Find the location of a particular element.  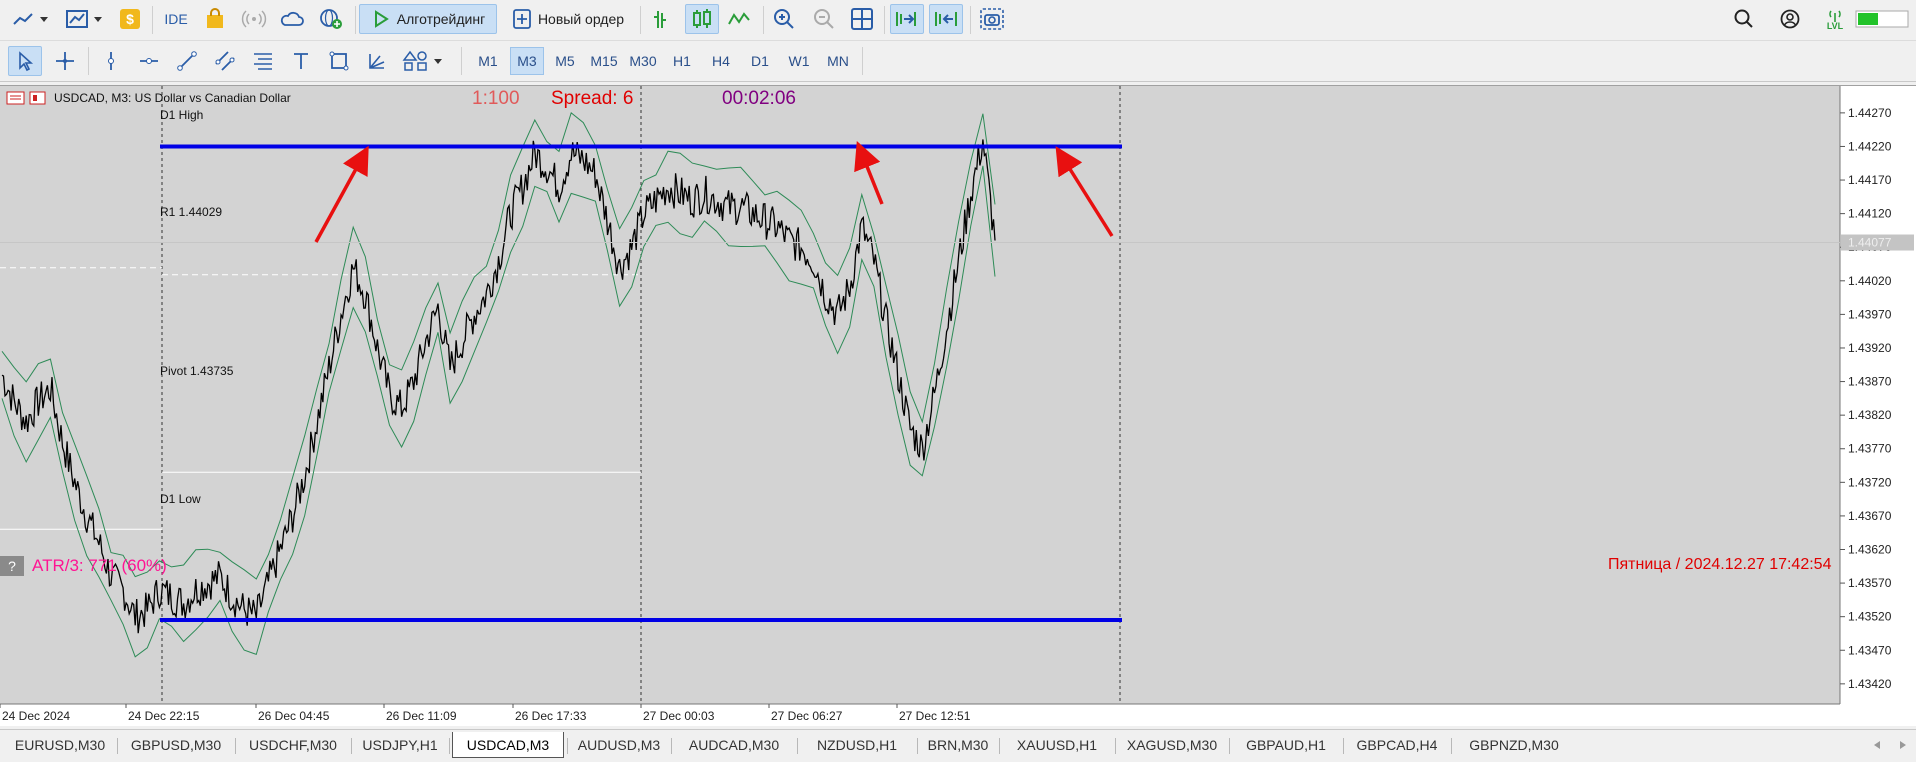

shapes-dropdown is located at coordinates (425, 61).